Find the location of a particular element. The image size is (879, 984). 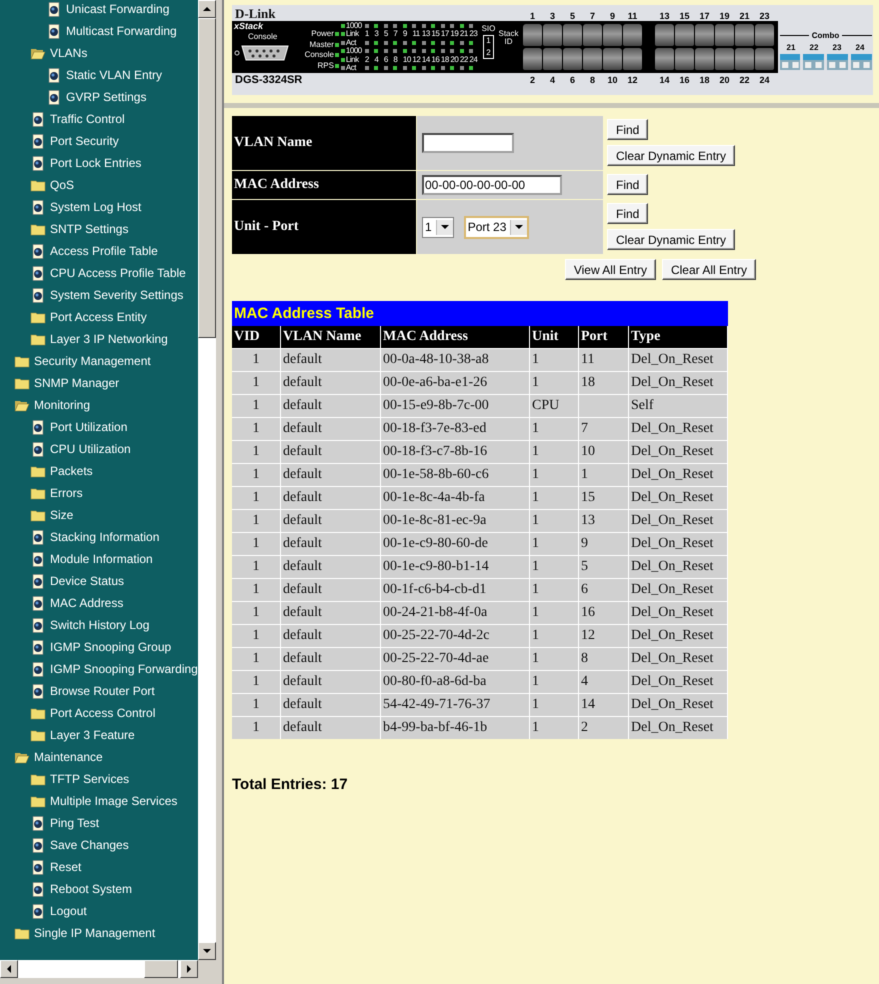

dropdown: Port 23 is located at coordinates (497, 227).